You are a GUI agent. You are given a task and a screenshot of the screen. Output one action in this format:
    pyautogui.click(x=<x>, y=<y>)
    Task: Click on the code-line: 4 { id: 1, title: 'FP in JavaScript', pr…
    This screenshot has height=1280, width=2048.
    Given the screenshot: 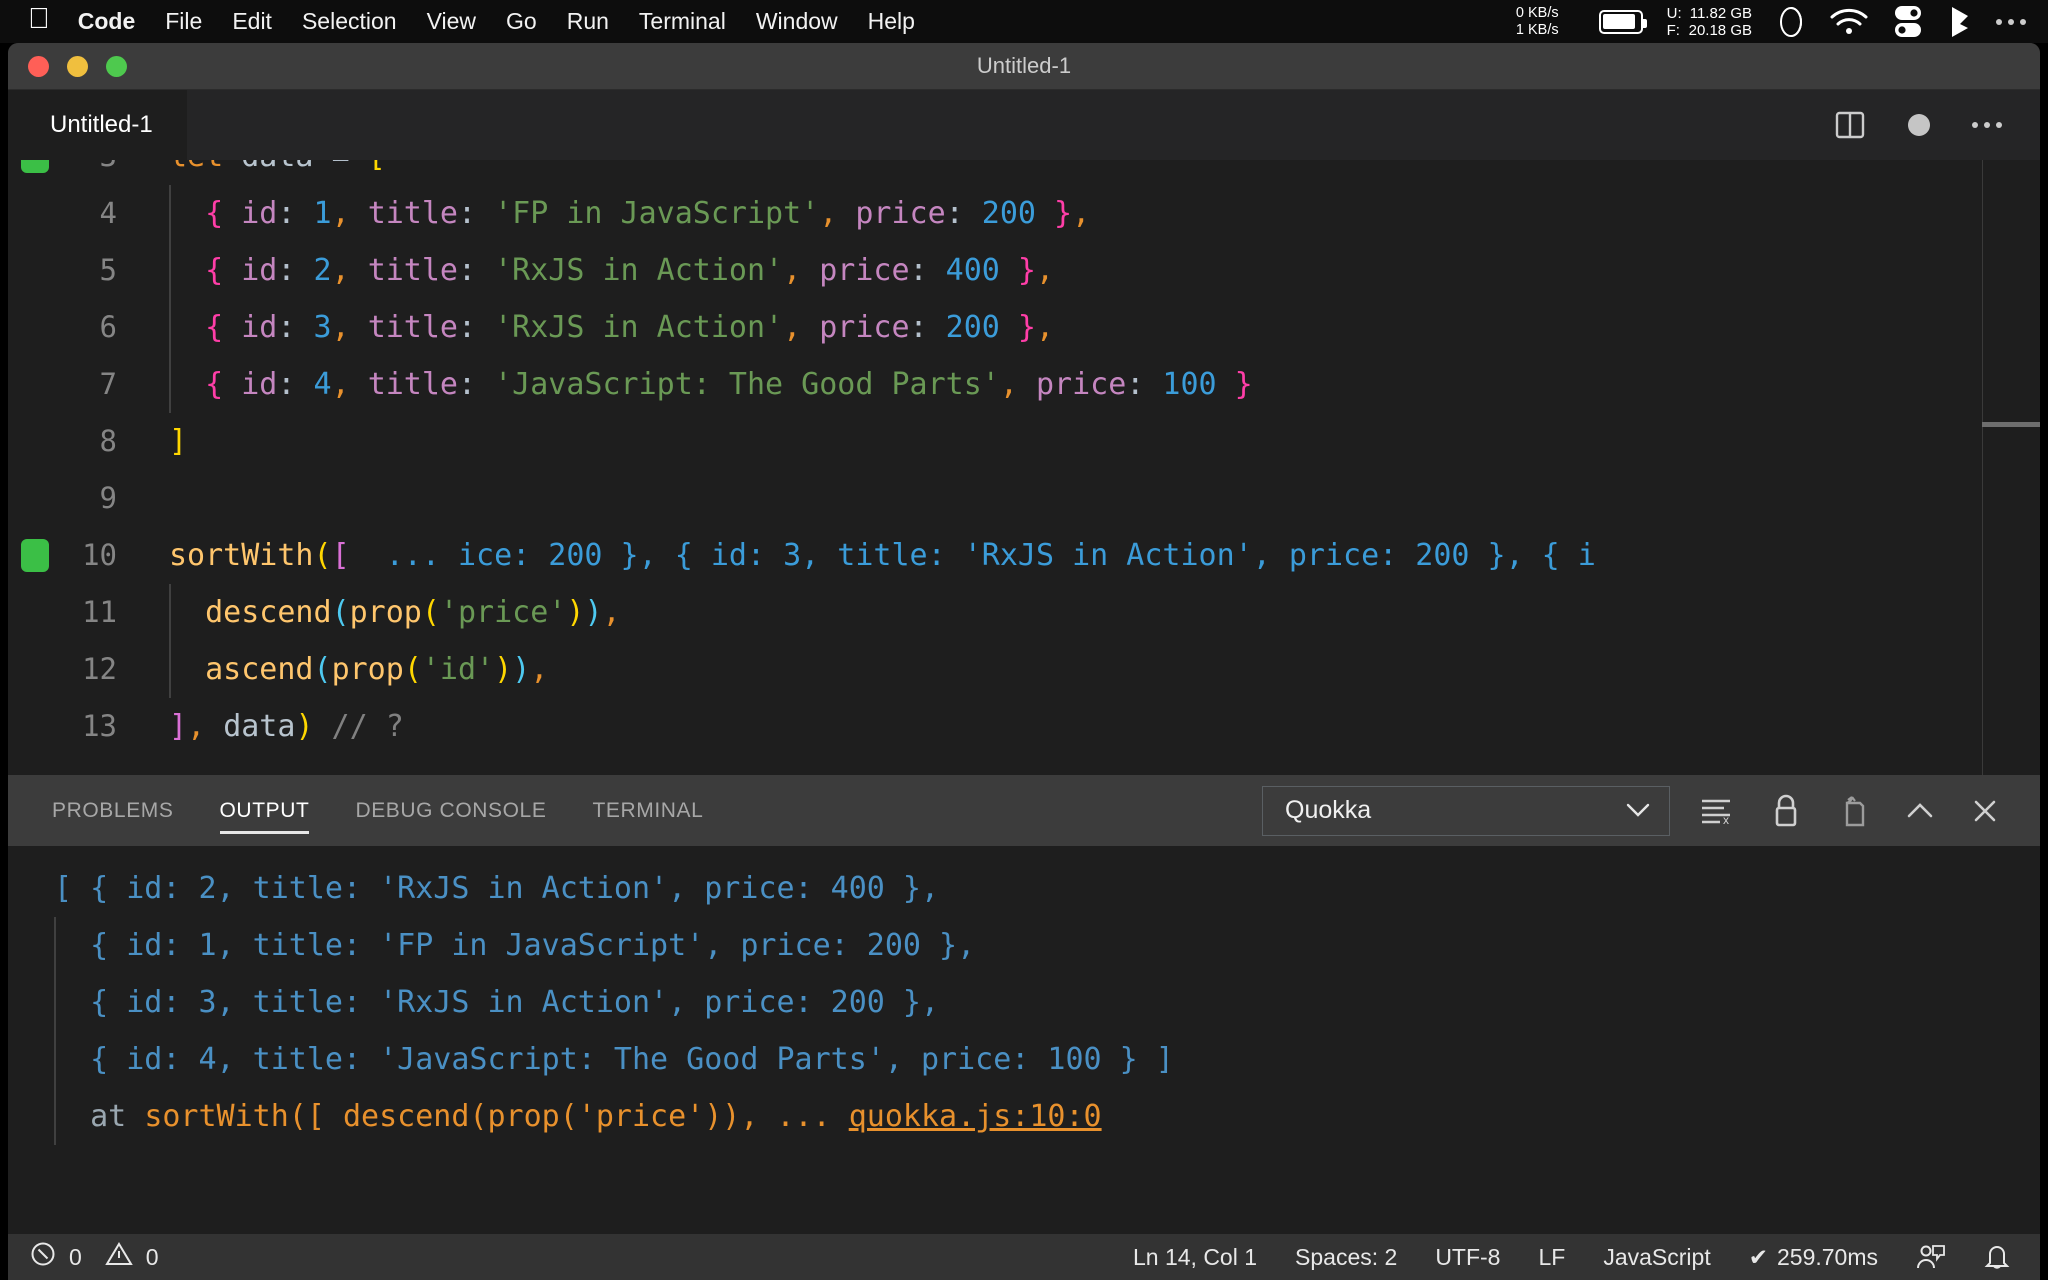 What is the action you would take?
    pyautogui.click(x=1024, y=213)
    